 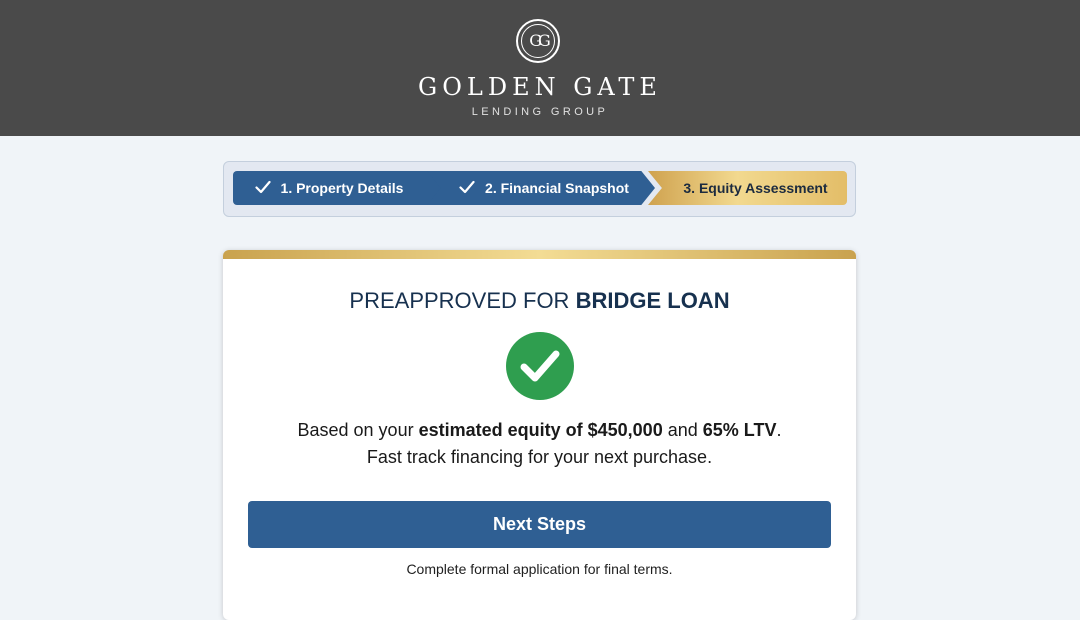 I want to click on logo-monogram: GG, so click(x=540, y=40).